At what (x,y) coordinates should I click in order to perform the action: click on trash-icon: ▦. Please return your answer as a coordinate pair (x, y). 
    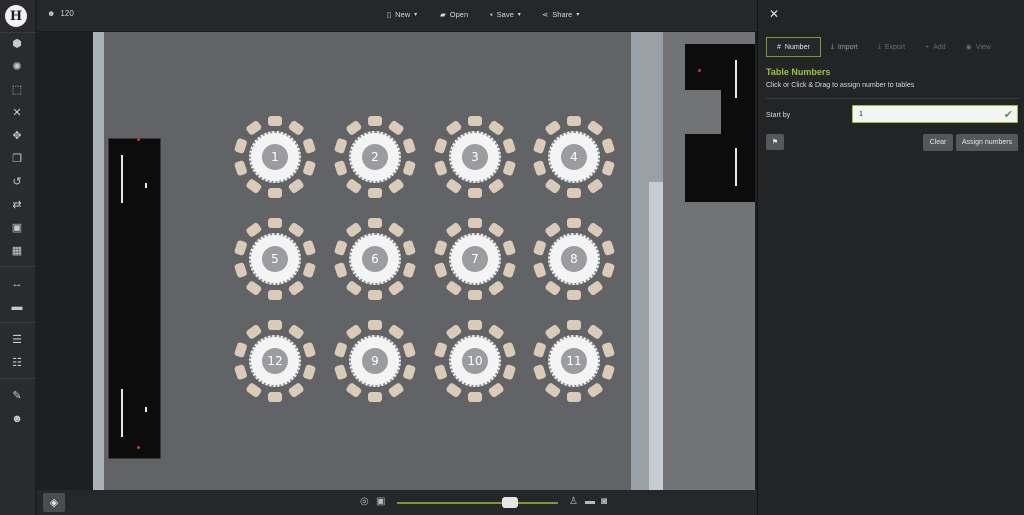
    Looking at the image, I should click on (17, 251).